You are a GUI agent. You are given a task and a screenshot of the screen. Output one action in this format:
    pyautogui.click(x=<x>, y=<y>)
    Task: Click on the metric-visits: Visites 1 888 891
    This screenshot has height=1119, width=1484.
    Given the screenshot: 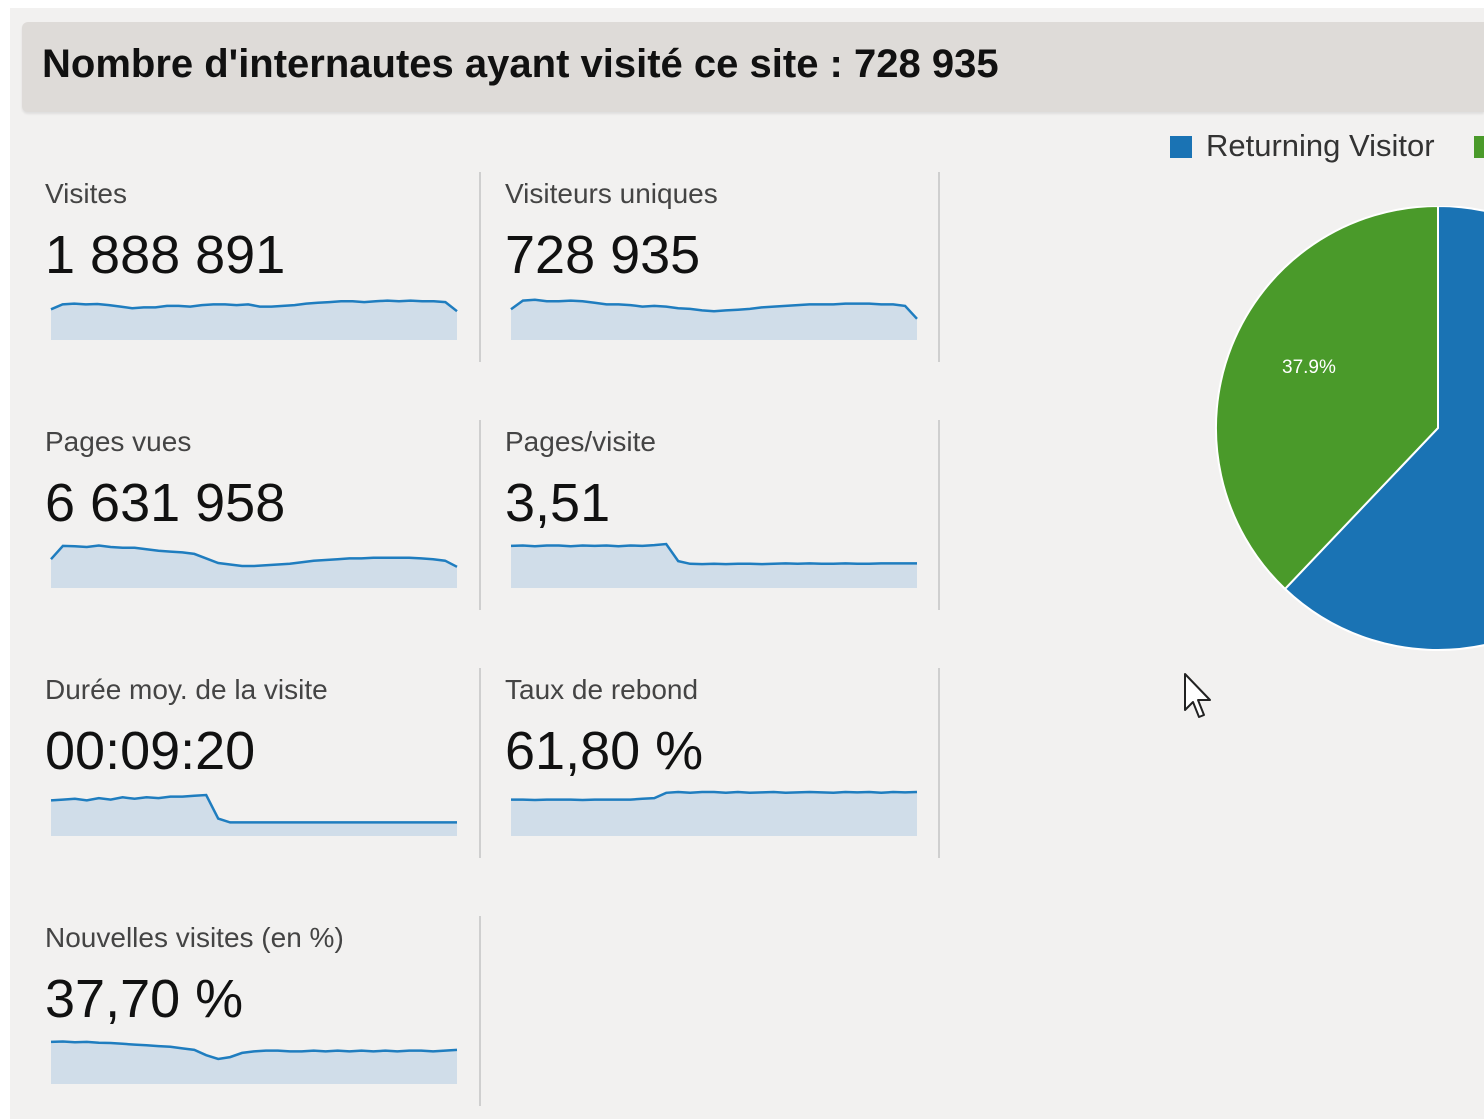 What is the action you would take?
    pyautogui.click(x=260, y=273)
    